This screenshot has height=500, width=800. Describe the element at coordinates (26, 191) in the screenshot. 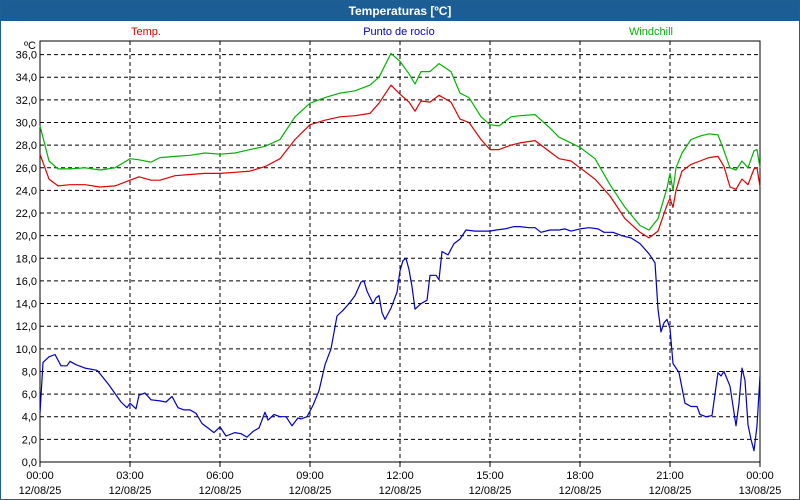

I see `y-tick-label: 24,0` at that location.